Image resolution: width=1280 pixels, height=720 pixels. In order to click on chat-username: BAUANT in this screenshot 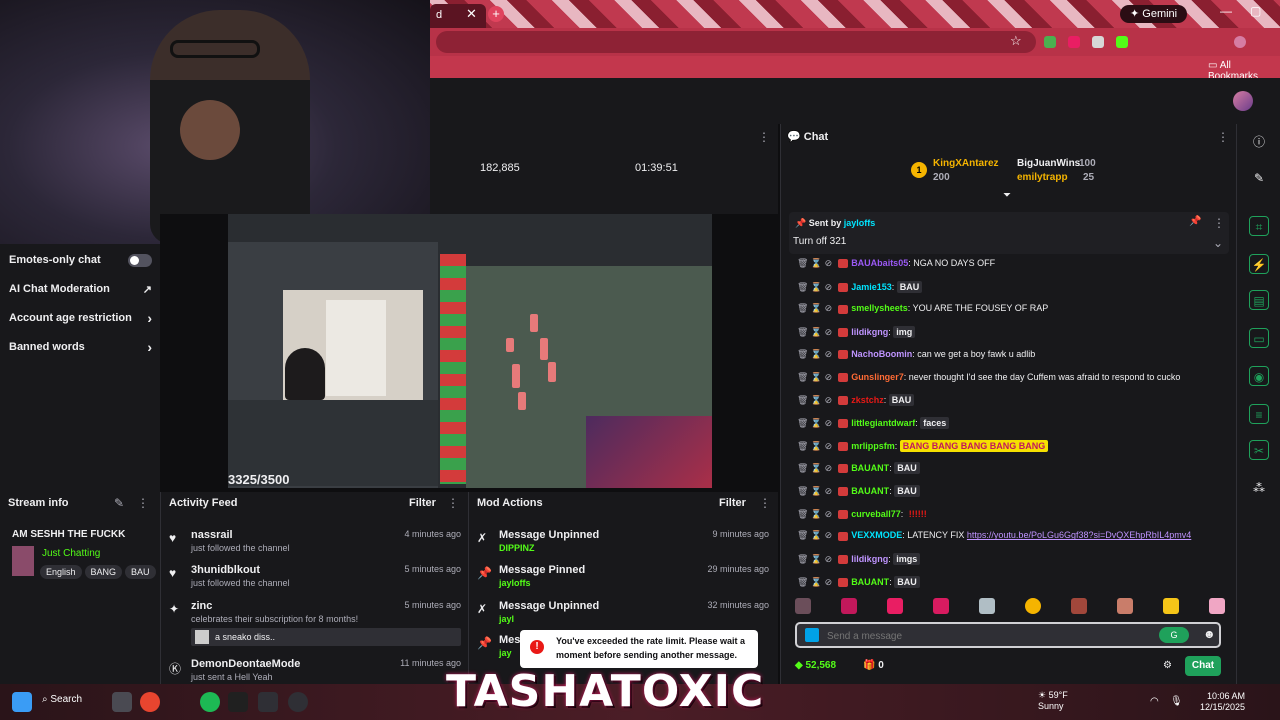, I will do `click(870, 582)`.